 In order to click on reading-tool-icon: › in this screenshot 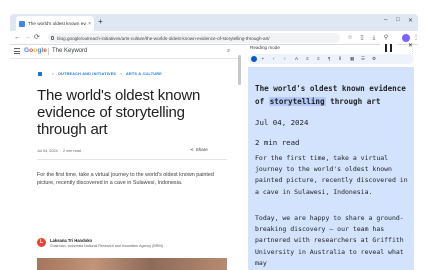, I will do `click(285, 58)`.